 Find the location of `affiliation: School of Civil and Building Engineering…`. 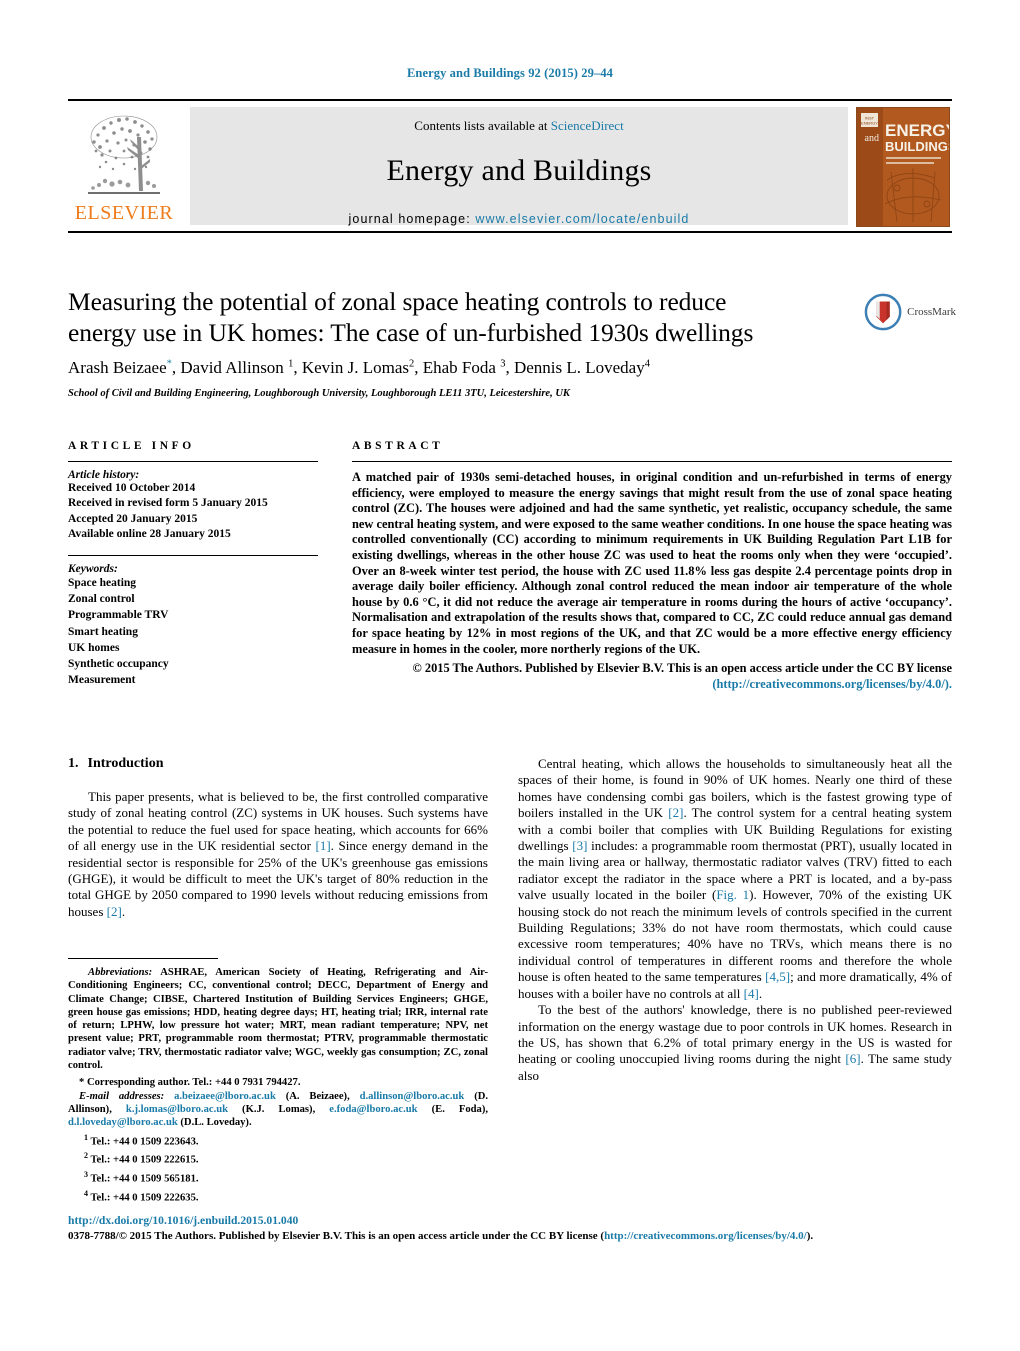

affiliation: School of Civil and Building Engineering… is located at coordinates (319, 393).